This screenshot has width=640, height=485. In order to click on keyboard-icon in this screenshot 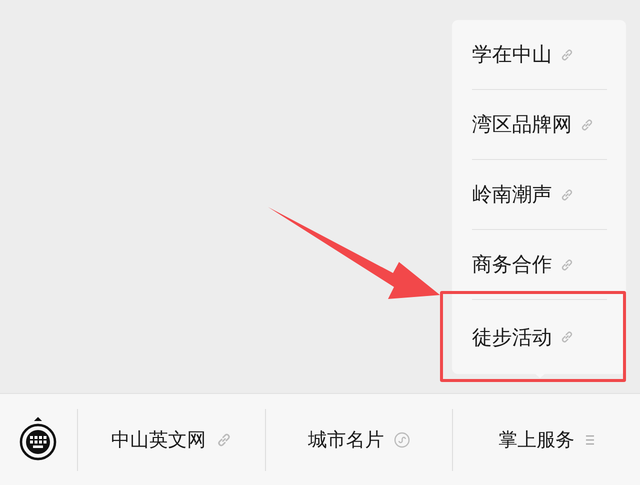, I will do `click(38, 439)`.